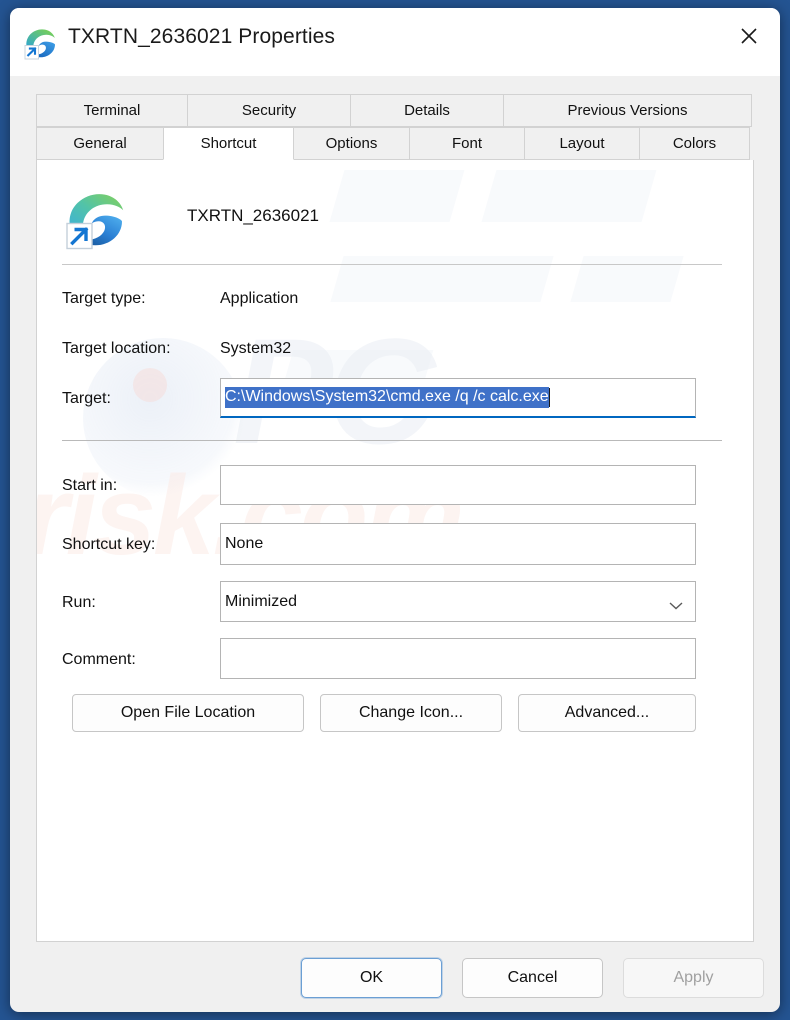 The image size is (790, 1020). I want to click on text-caret, so click(549, 397).